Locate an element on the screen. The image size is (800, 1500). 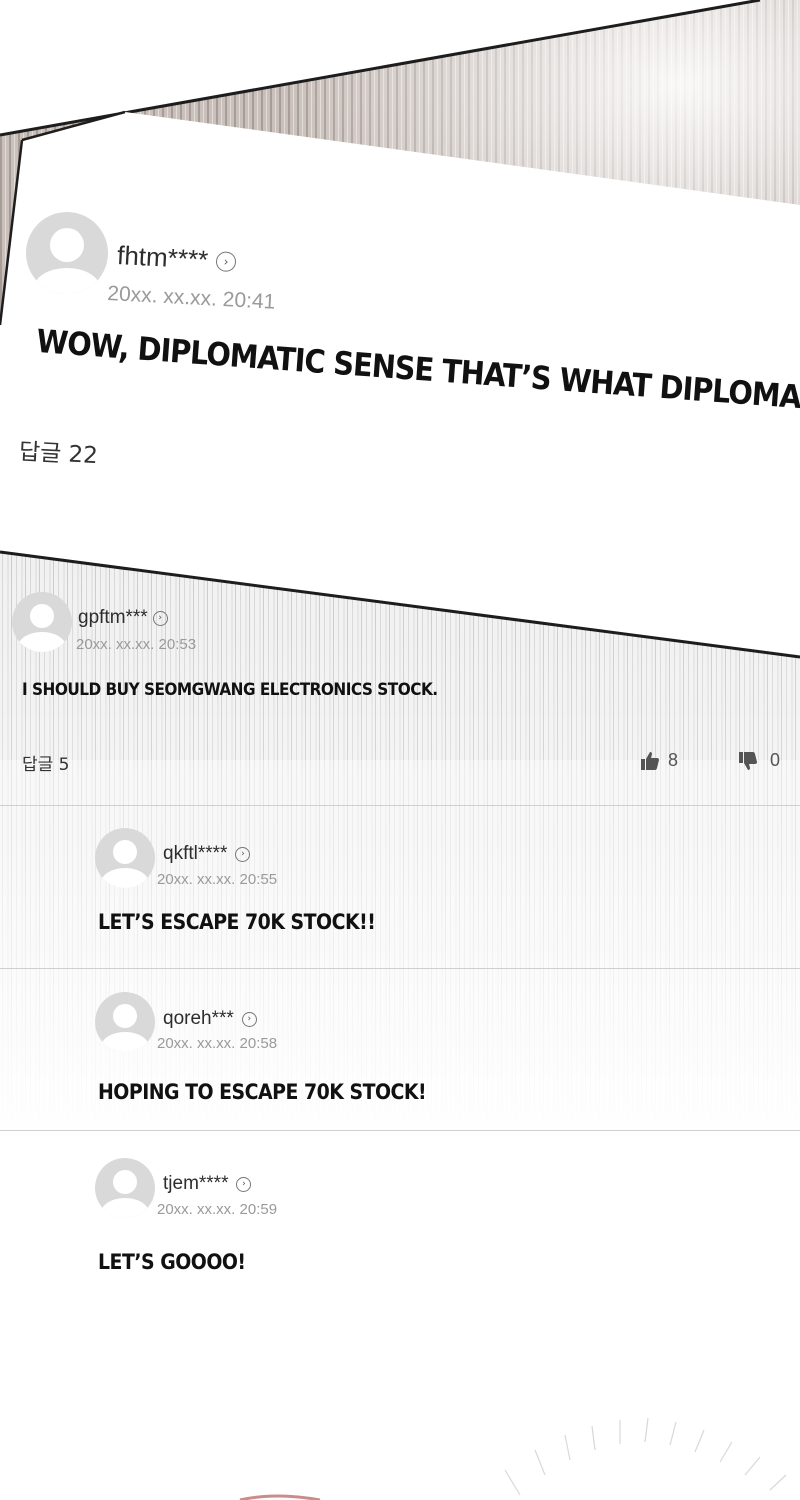
comment-timestamp: 20xx. xx.xx. 20:59 is located at coordinates (217, 1209).